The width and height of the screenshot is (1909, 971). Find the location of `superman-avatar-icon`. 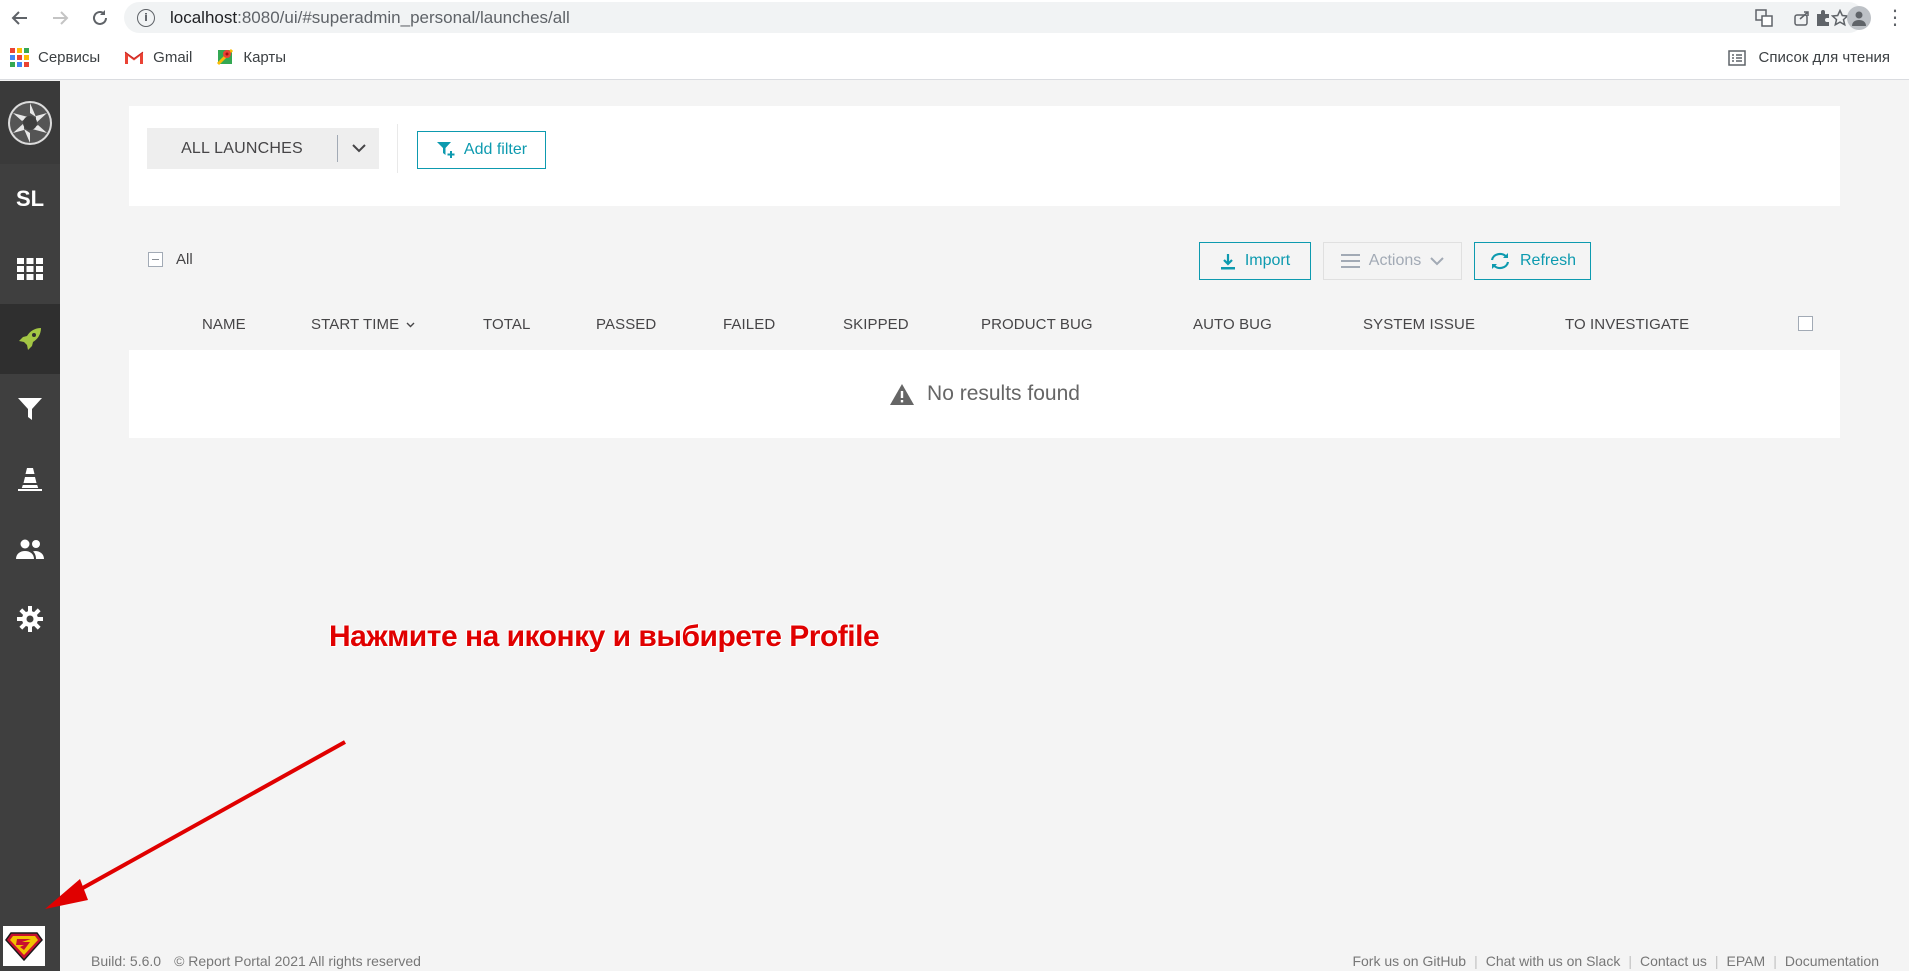

superman-avatar-icon is located at coordinates (24, 946).